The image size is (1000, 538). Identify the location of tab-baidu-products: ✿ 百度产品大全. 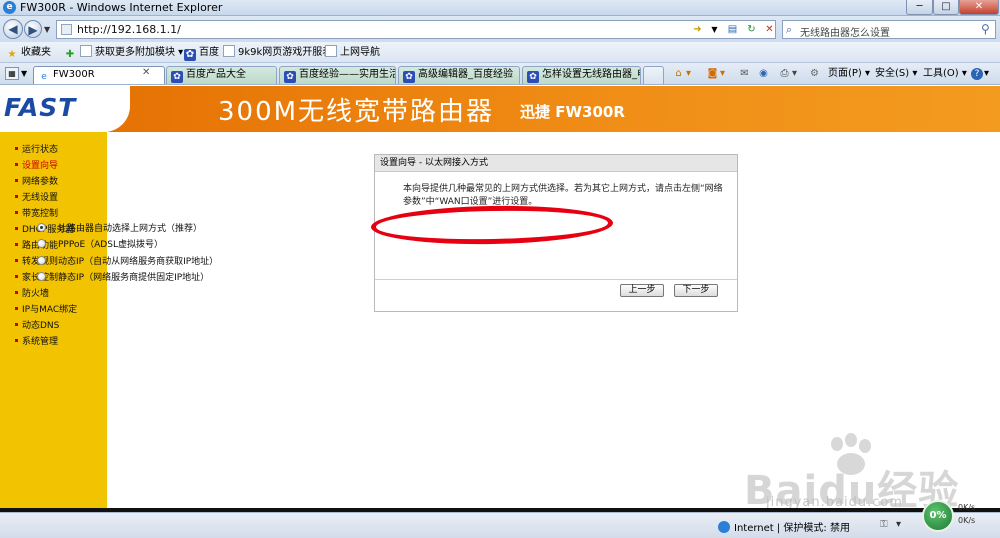
(221, 75).